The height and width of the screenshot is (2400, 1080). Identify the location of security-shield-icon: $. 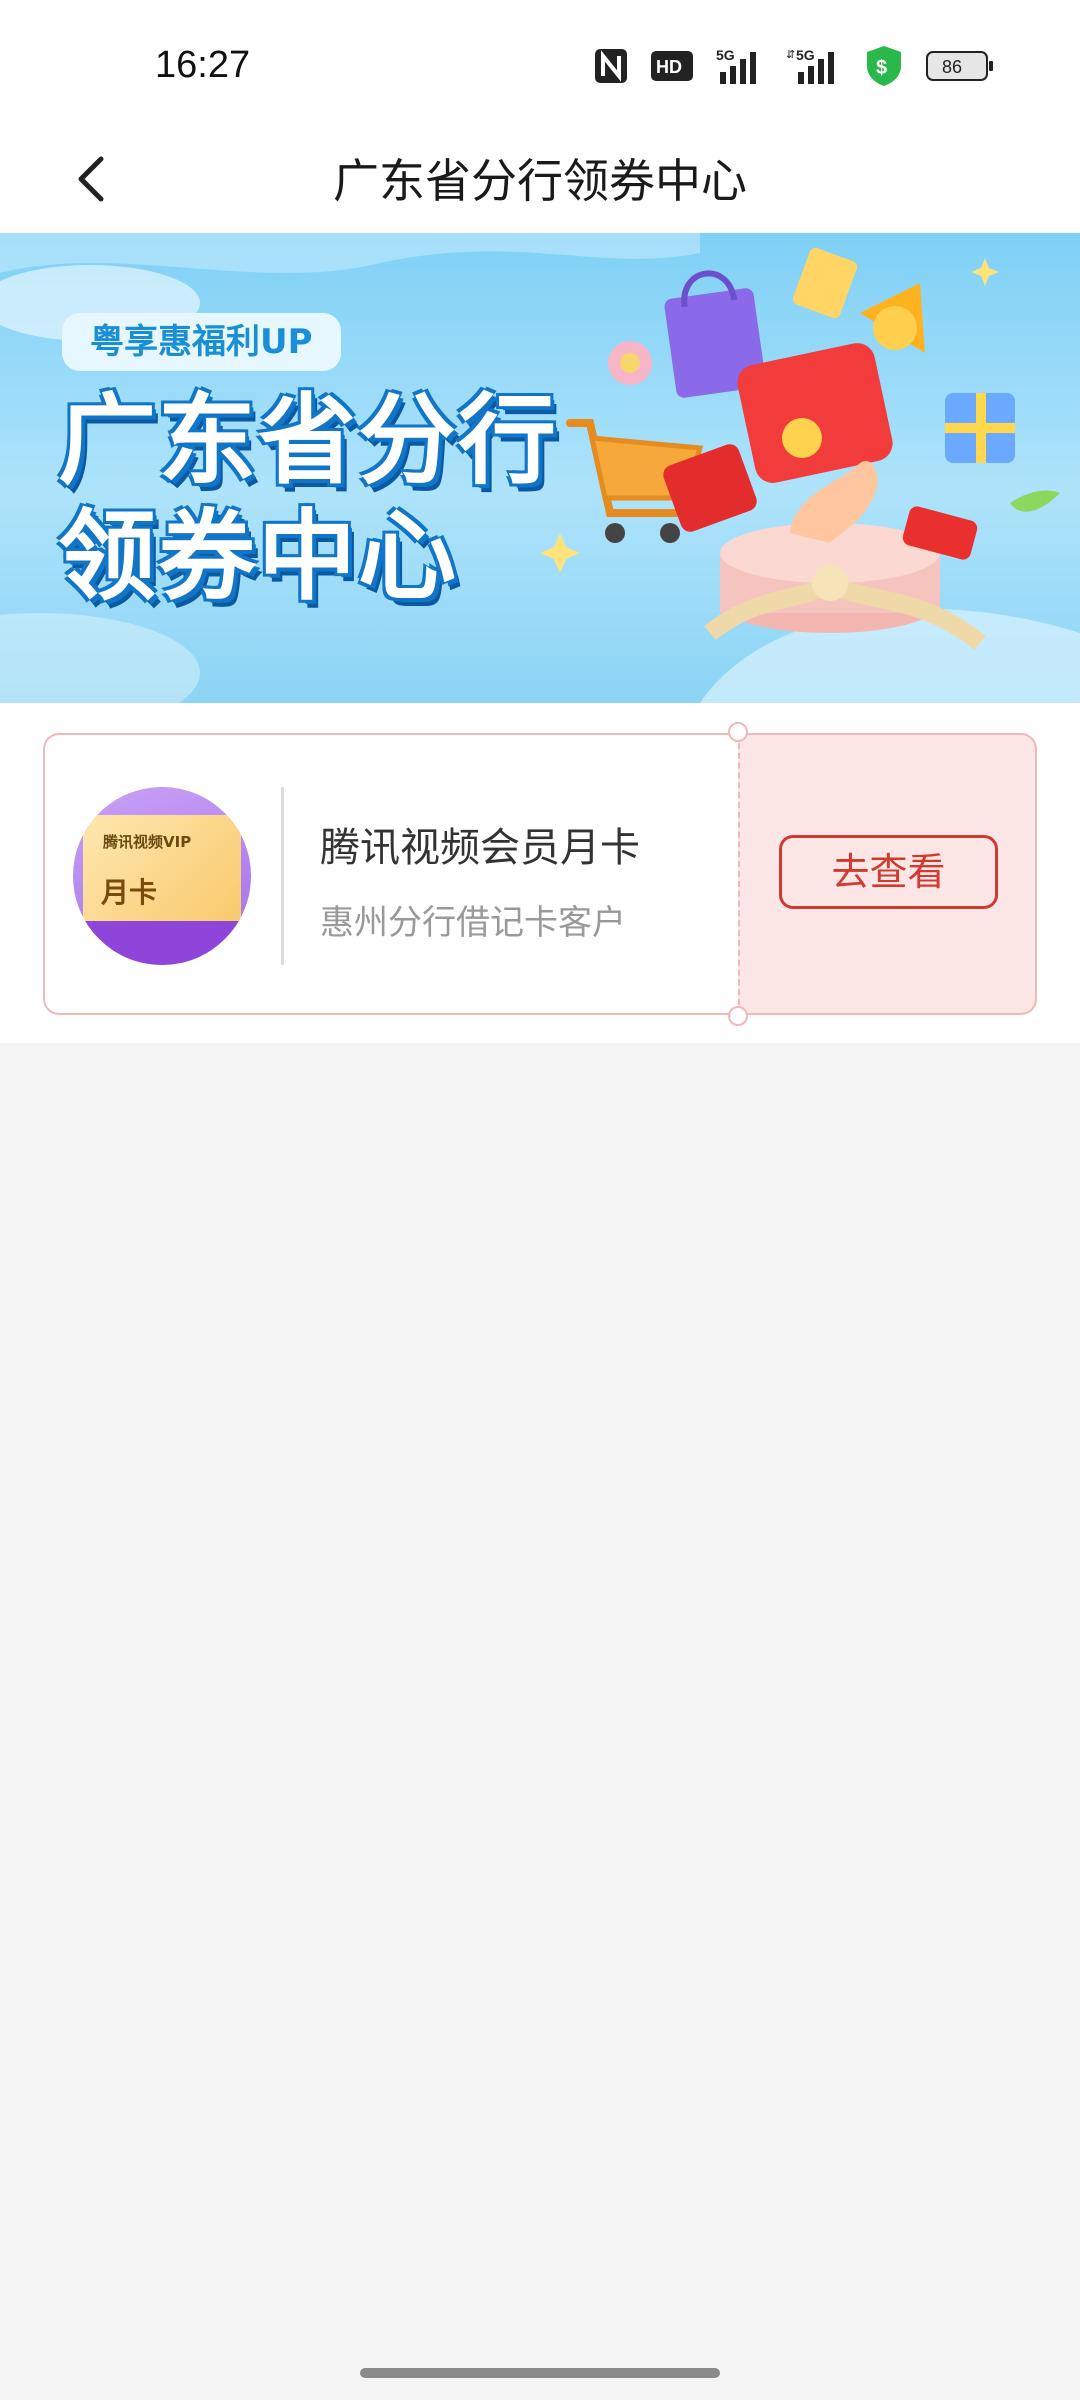
(884, 66).